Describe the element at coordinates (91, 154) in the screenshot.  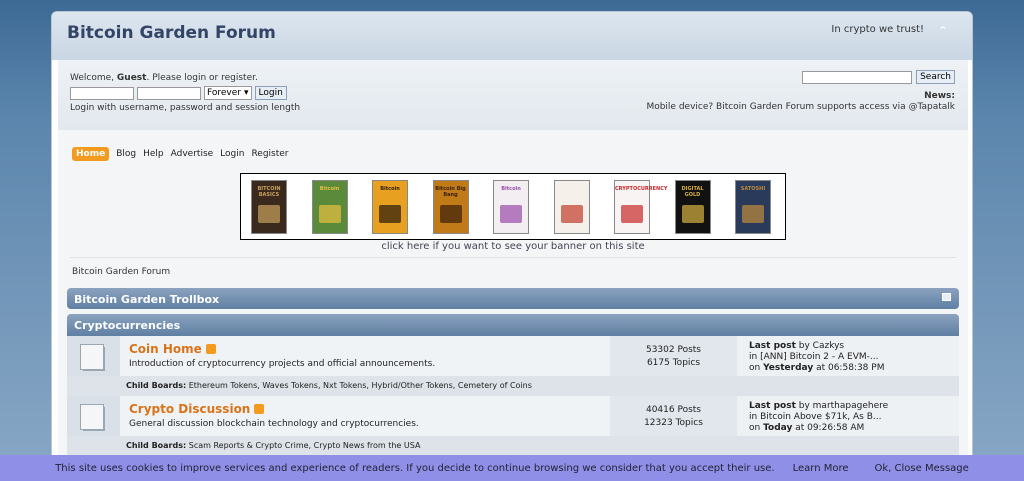
I see `menu-home: Home` at that location.